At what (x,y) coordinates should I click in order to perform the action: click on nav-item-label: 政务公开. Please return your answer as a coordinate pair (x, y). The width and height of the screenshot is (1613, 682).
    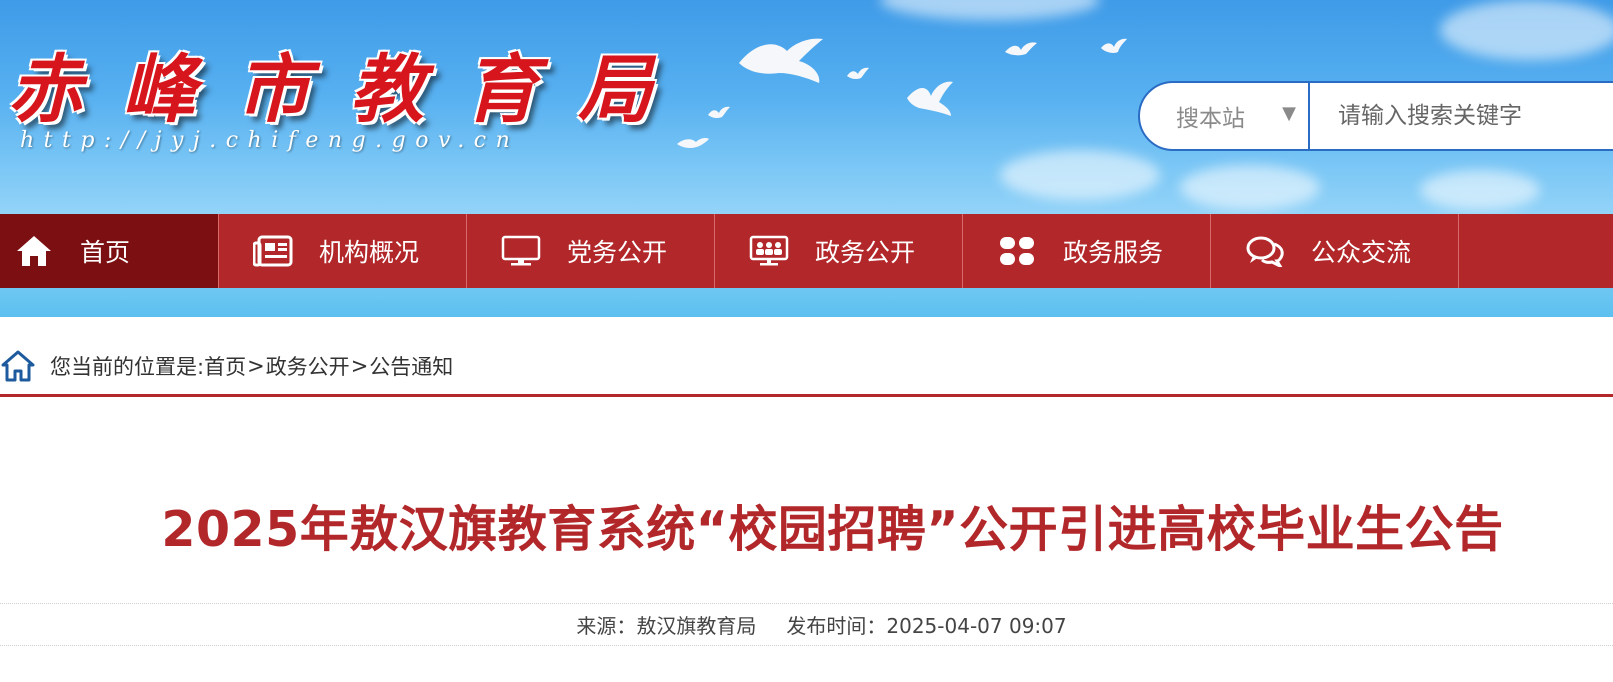
    Looking at the image, I should click on (865, 252).